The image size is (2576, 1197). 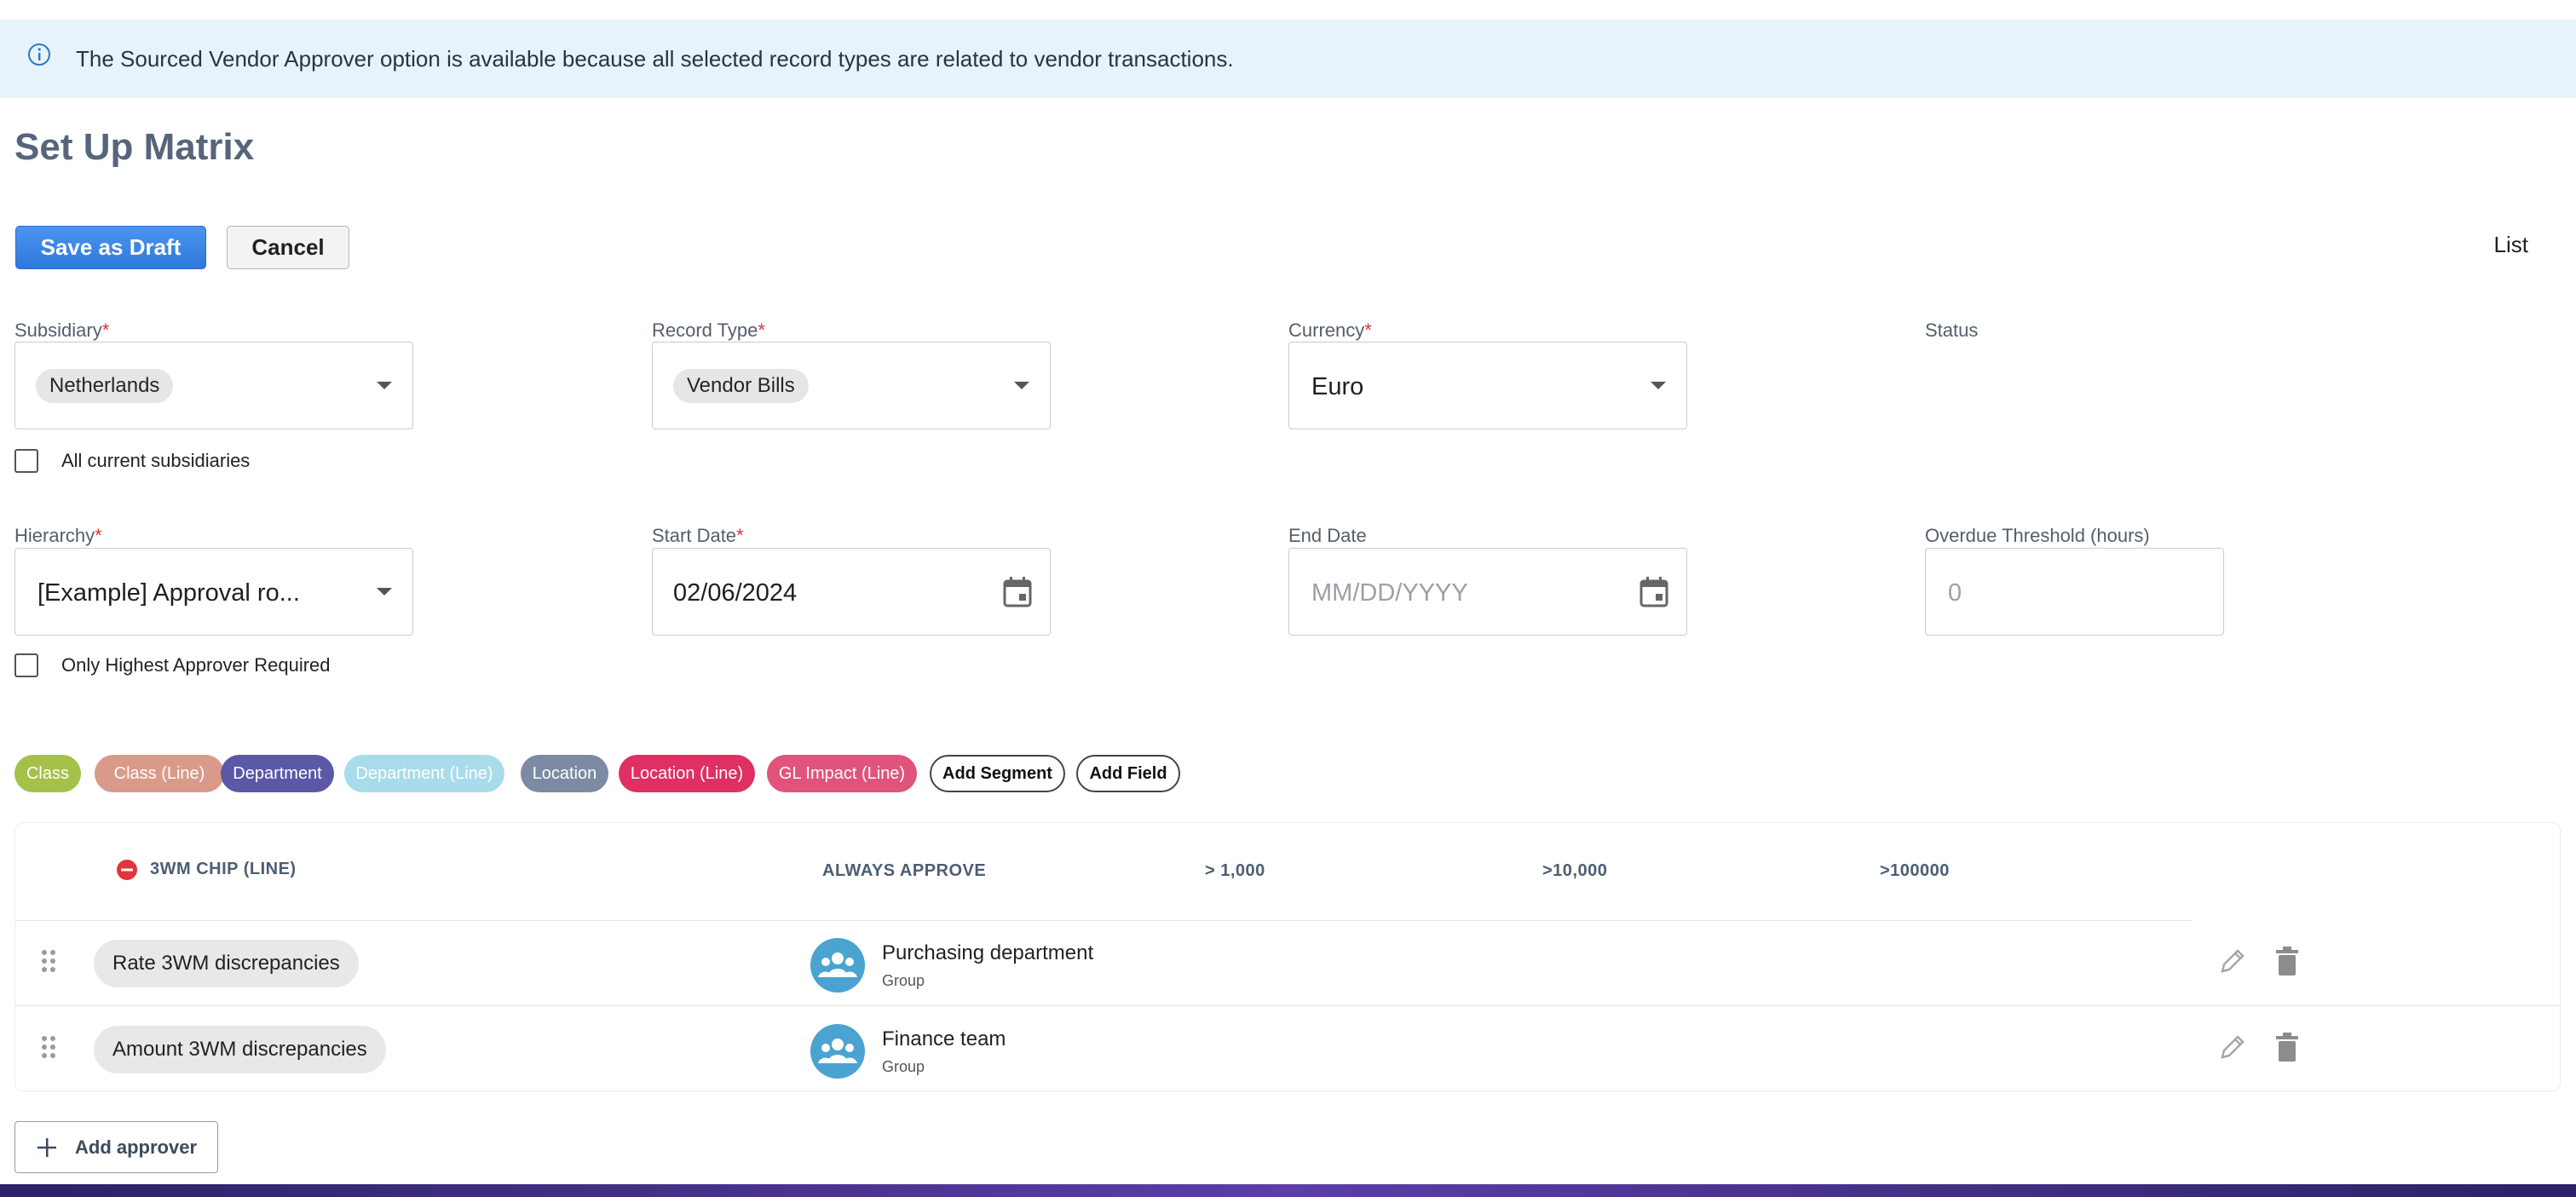 What do you see at coordinates (424, 773) in the screenshot?
I see `segment-chip-department-line: Department (Line)` at bounding box center [424, 773].